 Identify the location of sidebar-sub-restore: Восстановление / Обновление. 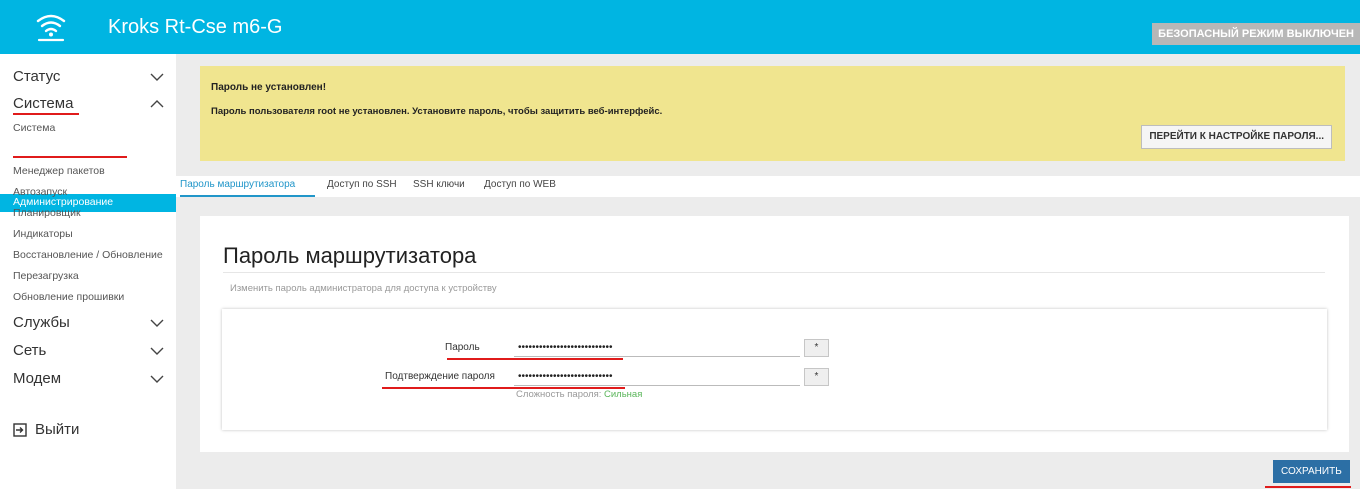
(88, 255).